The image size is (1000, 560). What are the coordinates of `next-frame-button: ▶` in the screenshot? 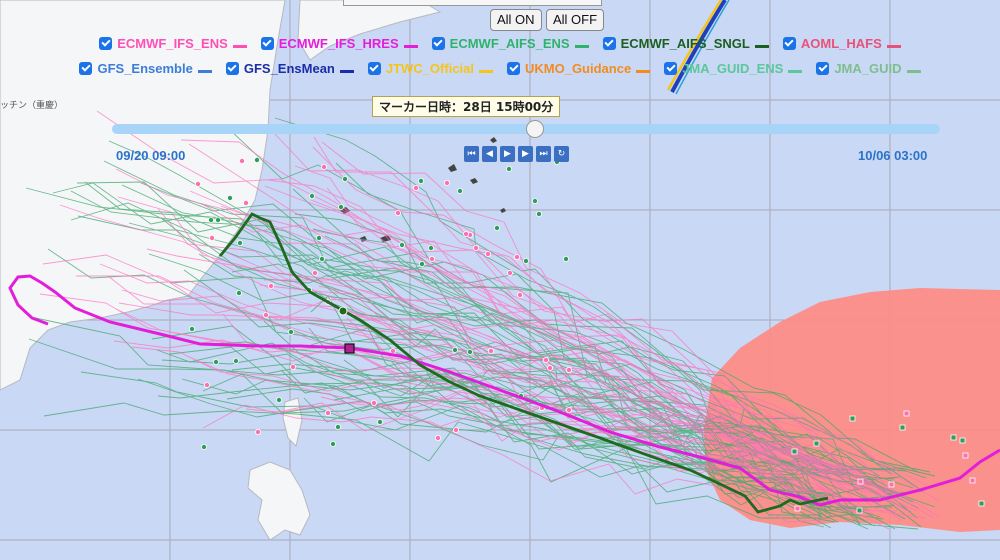 It's located at (525, 154).